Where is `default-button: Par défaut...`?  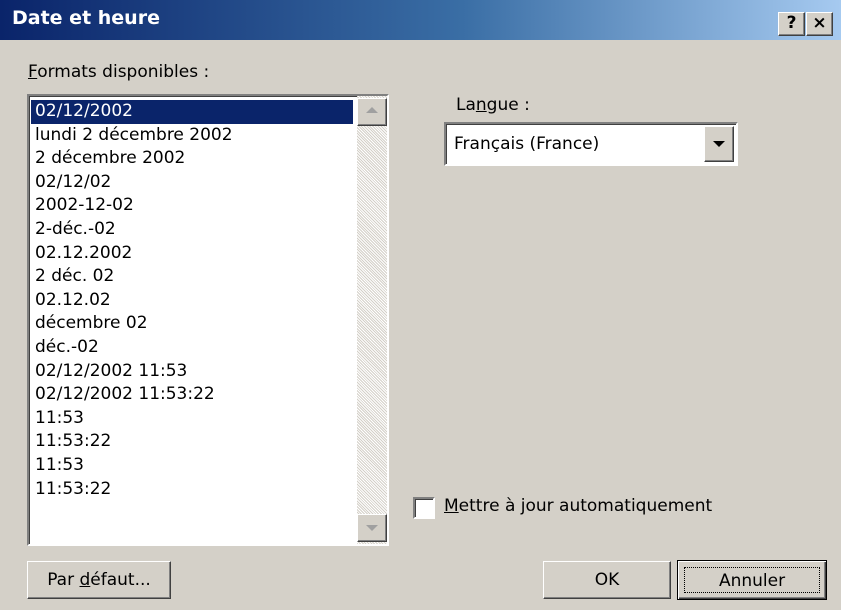 default-button: Par défaut... is located at coordinates (99, 580).